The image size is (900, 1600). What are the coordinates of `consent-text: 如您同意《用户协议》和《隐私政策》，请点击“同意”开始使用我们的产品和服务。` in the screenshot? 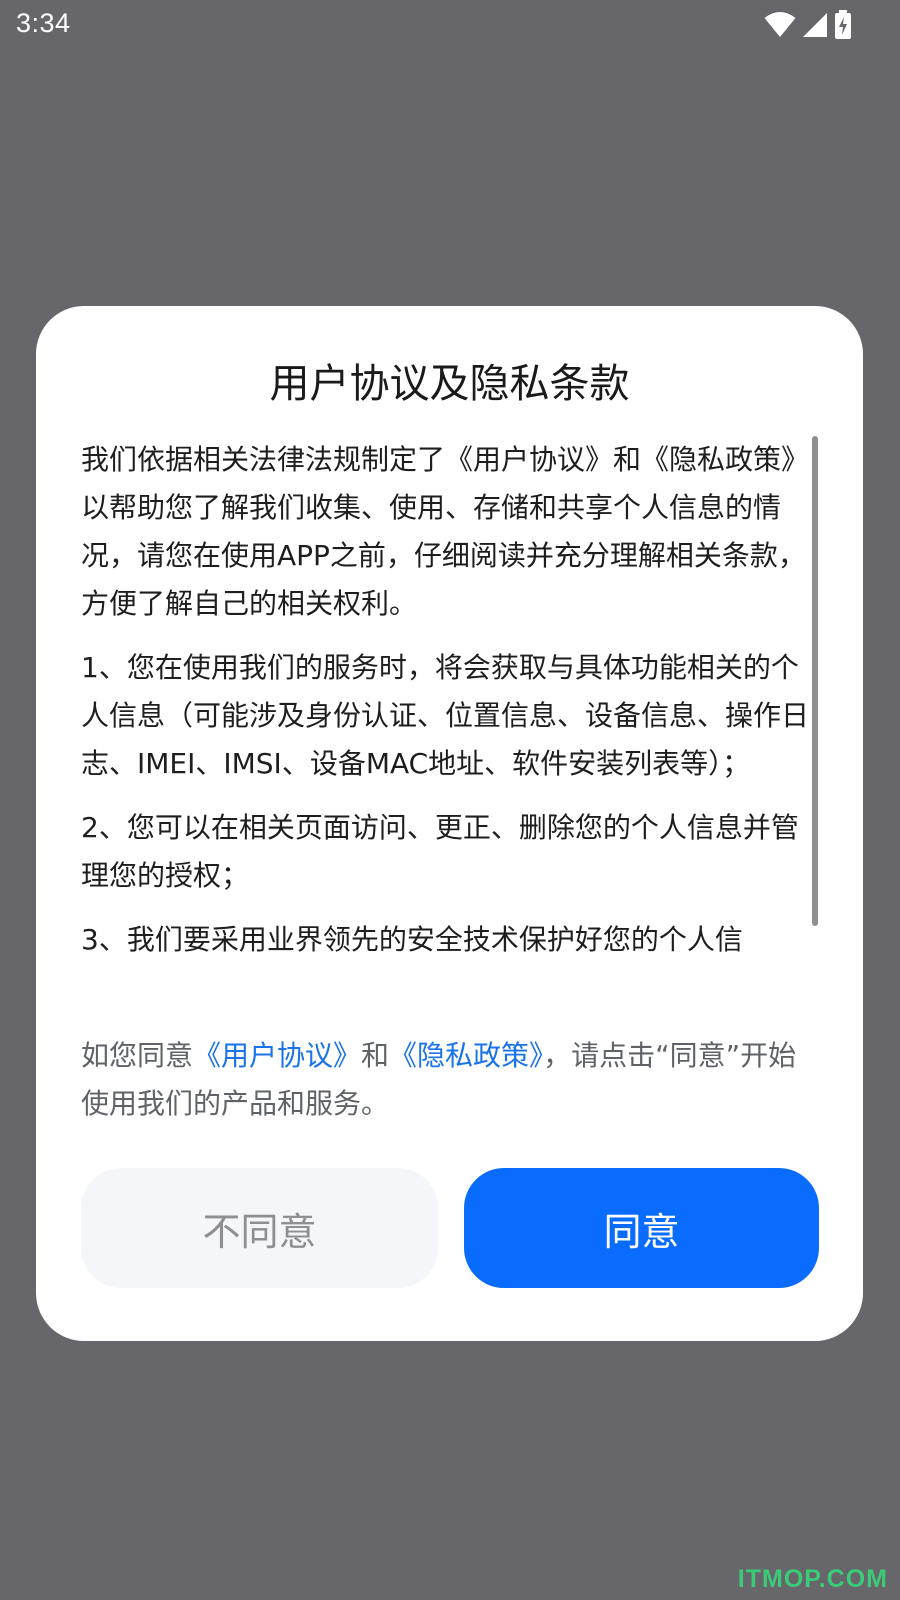 It's located at (452, 1080).